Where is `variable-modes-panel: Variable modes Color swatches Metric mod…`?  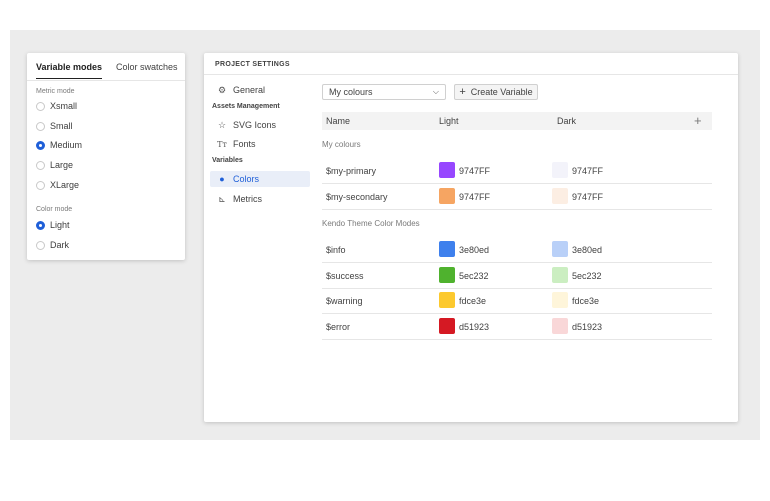
variable-modes-panel: Variable modes Color swatches Metric mod… is located at coordinates (106, 156).